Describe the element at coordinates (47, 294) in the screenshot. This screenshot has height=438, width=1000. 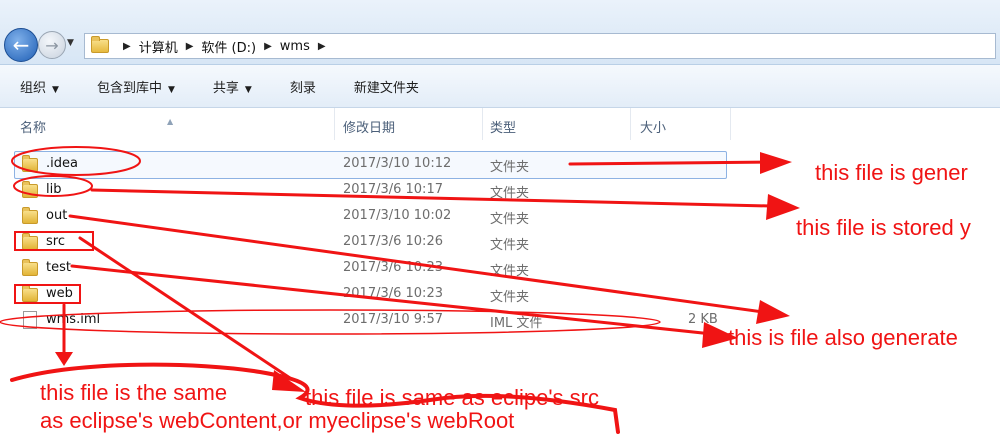
I see `box-web` at that location.